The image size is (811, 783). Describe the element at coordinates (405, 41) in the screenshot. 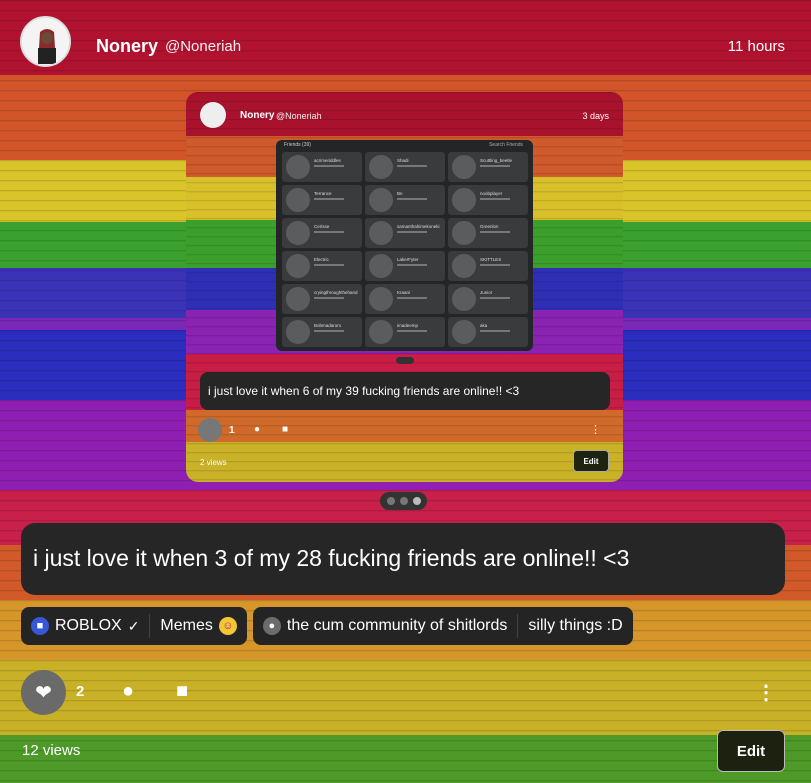

I see `post-header: Nonery @Noneriah 11 hours` at that location.